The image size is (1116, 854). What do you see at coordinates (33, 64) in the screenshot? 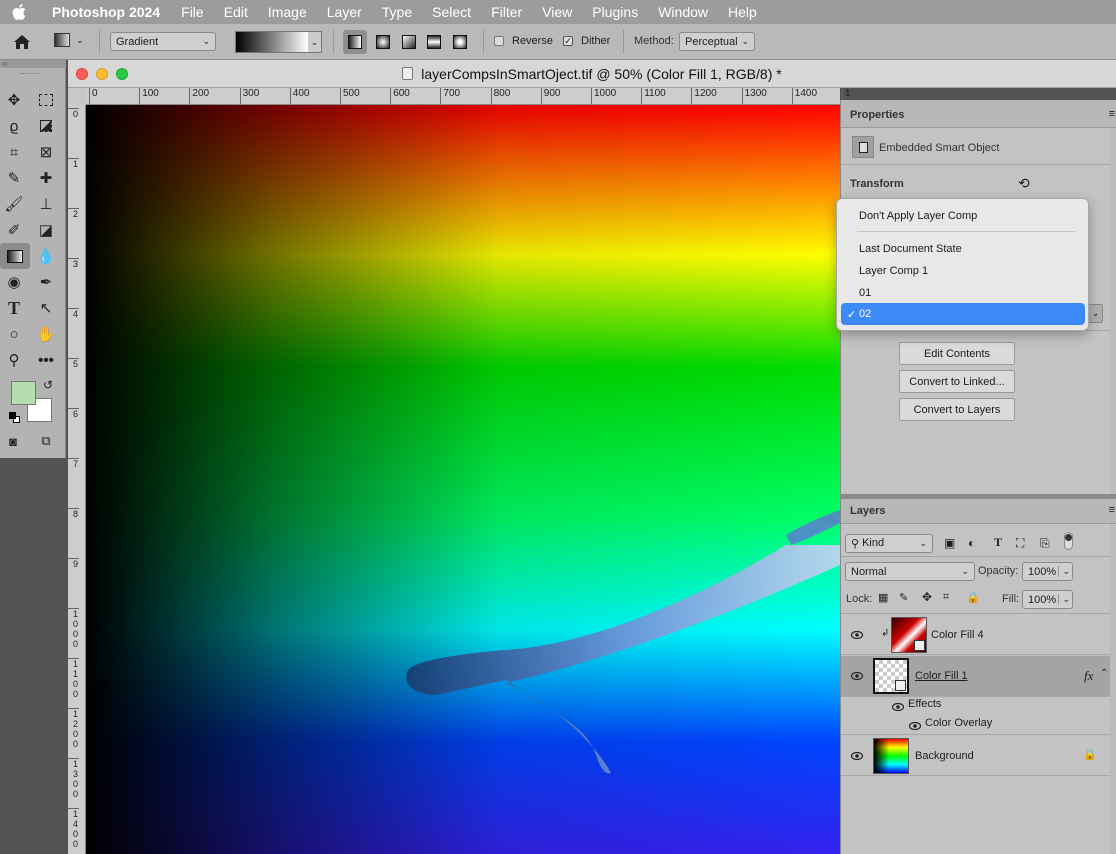
I see `toolbox-collapse-icon: ‹‹` at bounding box center [33, 64].